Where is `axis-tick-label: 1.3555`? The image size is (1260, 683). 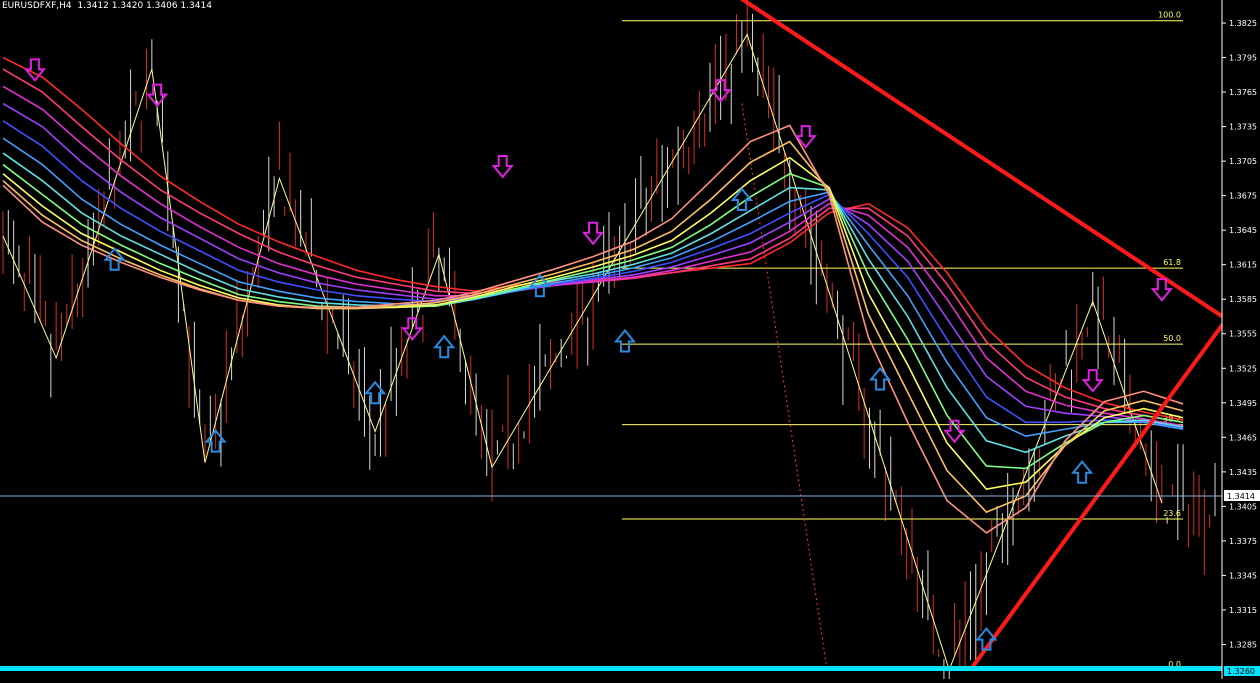
axis-tick-label: 1.3555 is located at coordinates (1243, 334).